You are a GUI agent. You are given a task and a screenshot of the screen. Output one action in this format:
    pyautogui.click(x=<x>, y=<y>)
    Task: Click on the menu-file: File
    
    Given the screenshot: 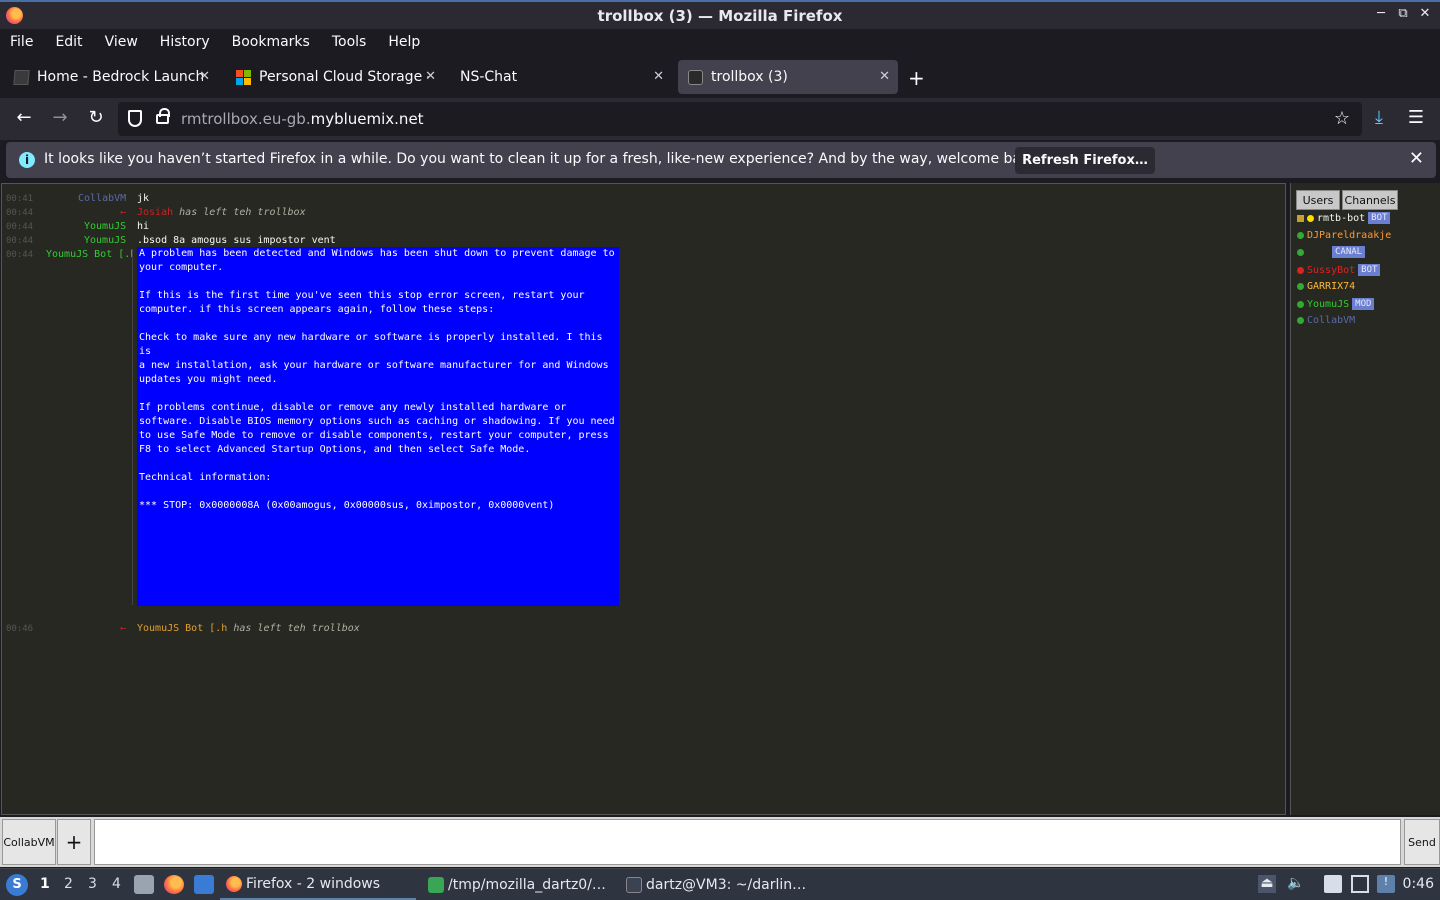 What is the action you would take?
    pyautogui.click(x=21, y=42)
    